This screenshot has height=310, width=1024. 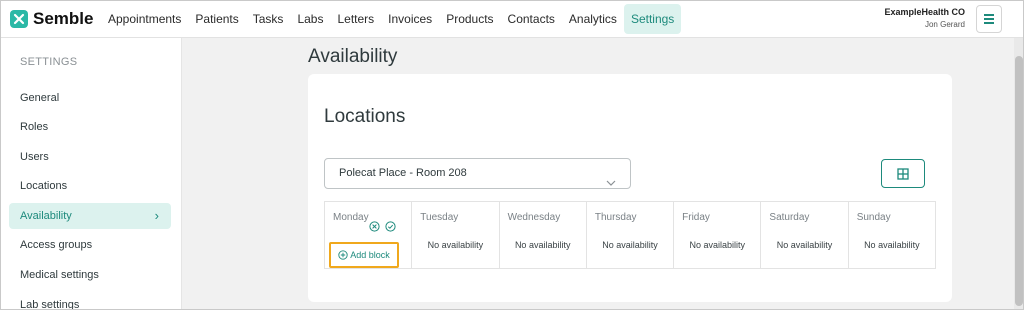 I want to click on day-column-saturday: Saturday No availability, so click(x=805, y=235).